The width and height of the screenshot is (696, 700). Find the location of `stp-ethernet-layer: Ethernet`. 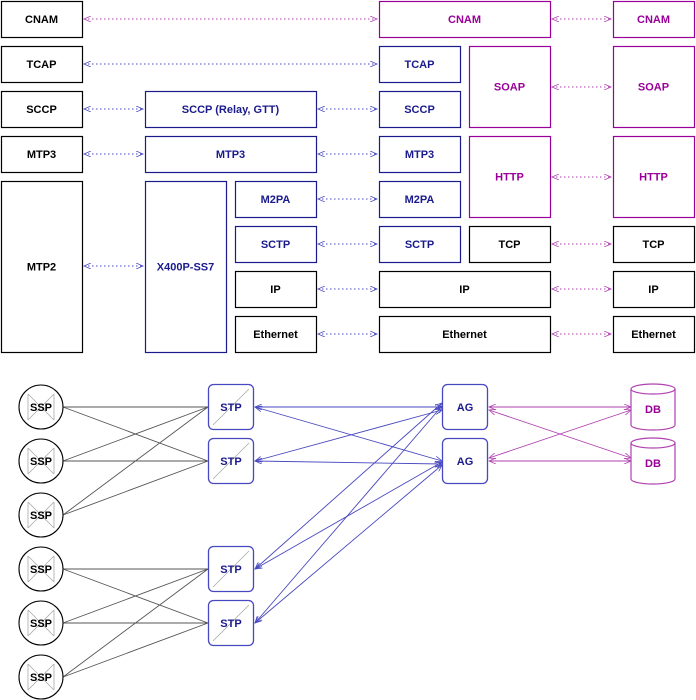

stp-ethernet-layer: Ethernet is located at coordinates (276, 334).